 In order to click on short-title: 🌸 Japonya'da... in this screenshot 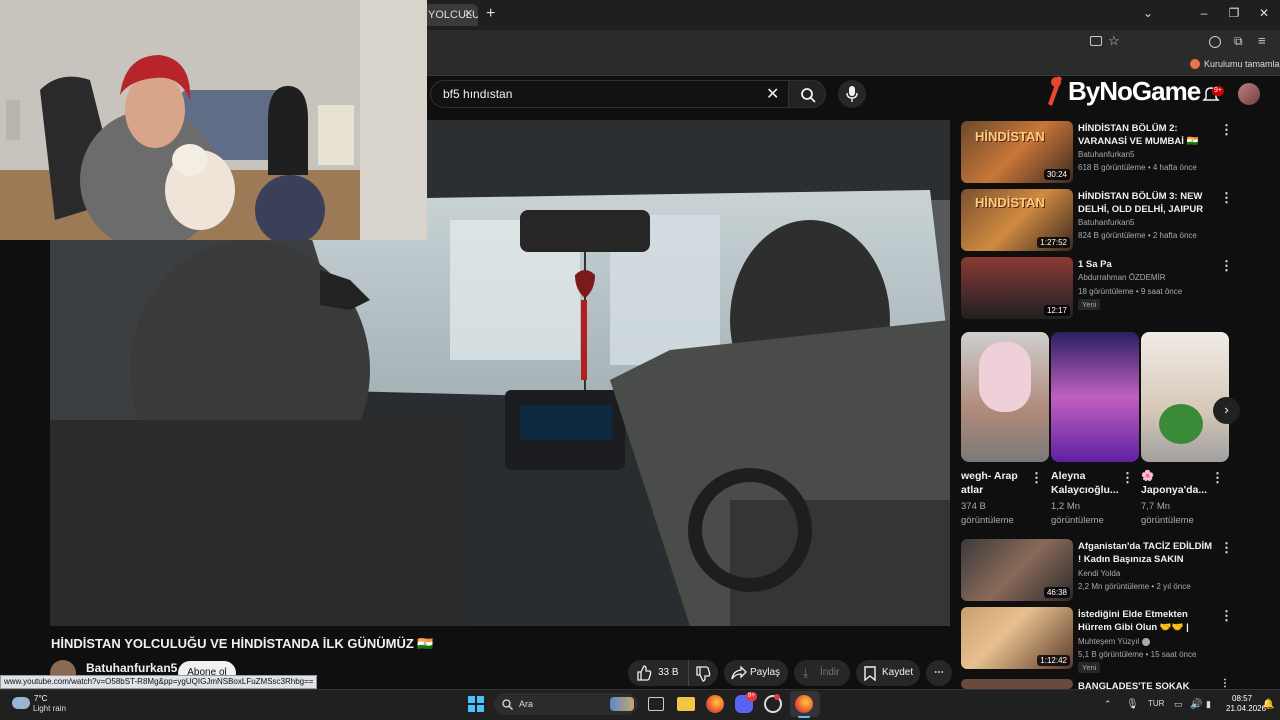, I will do `click(1177, 483)`.